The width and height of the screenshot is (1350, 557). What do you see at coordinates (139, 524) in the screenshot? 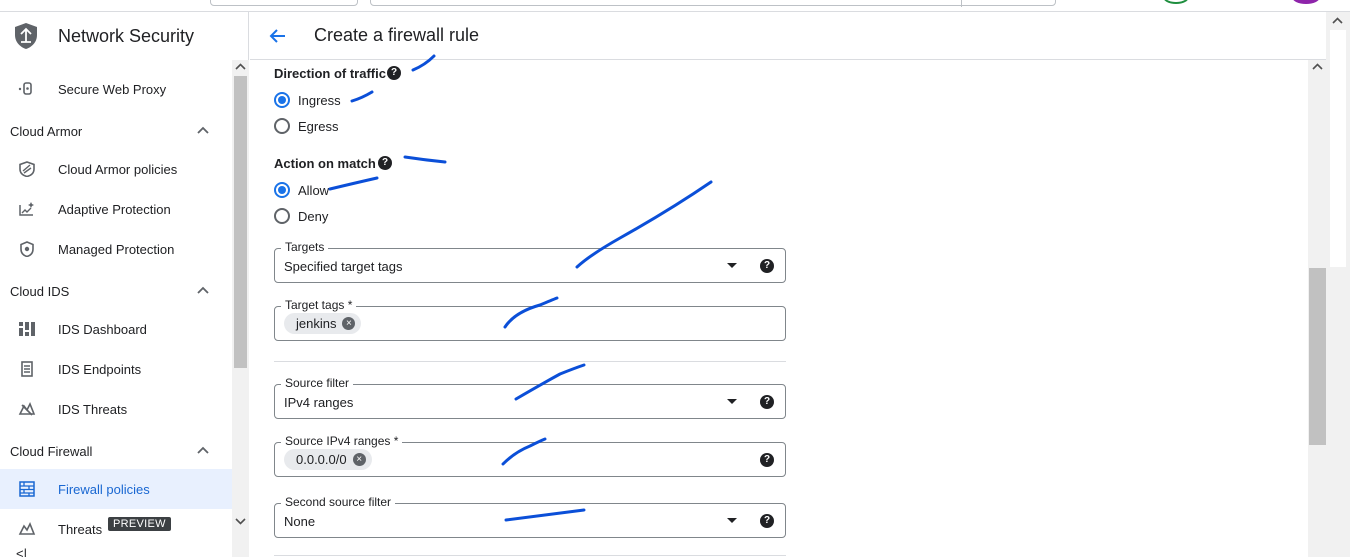
I see `preview-badge: PREVIEW` at bounding box center [139, 524].